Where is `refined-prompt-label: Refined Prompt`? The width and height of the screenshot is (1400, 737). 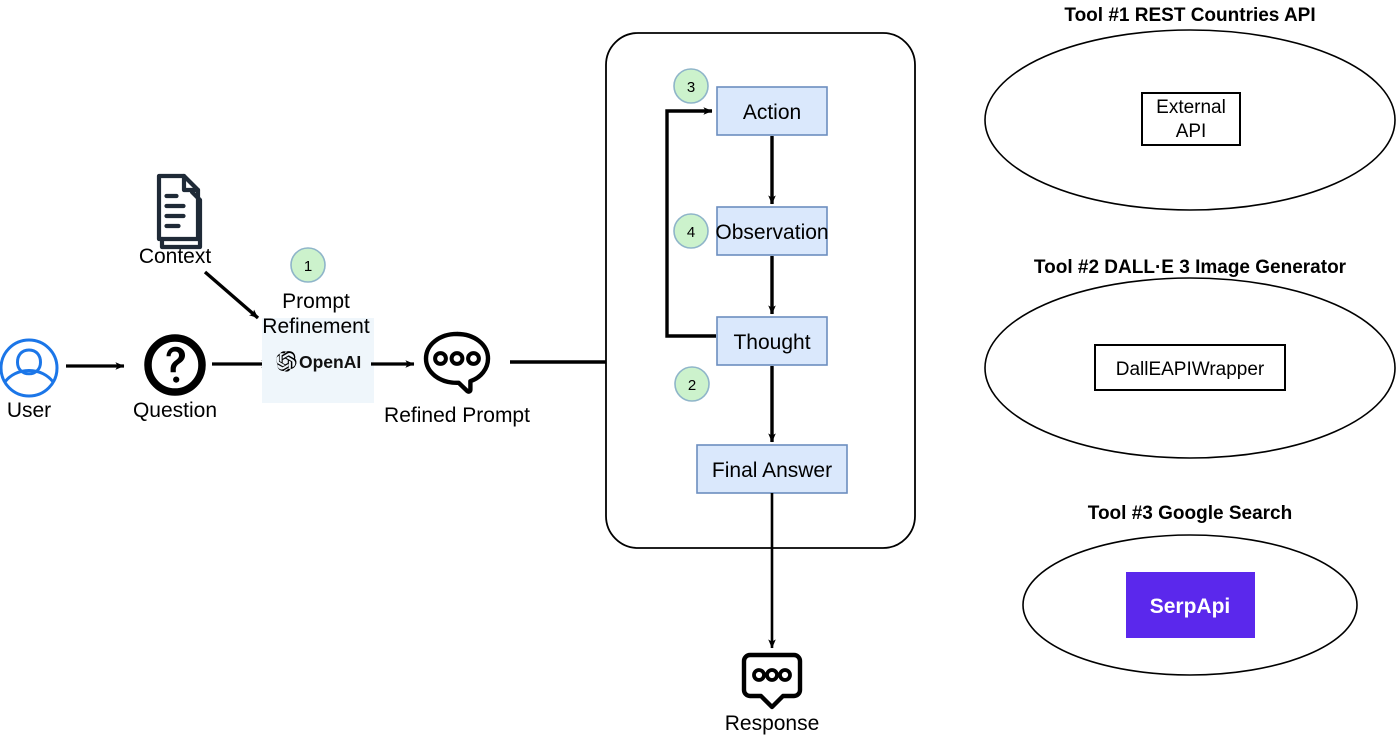 refined-prompt-label: Refined Prompt is located at coordinates (457, 415).